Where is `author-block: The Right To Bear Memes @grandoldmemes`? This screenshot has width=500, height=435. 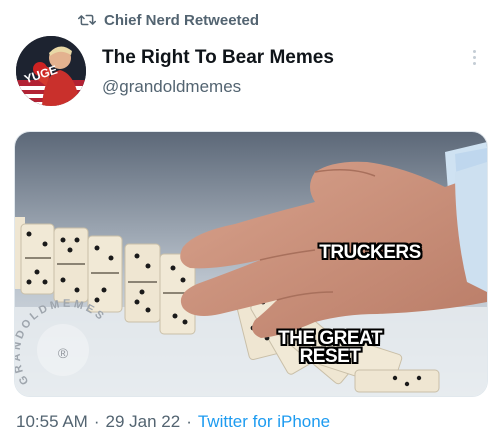
author-block: The Right To Bear Memes @grandoldmemes is located at coordinates (218, 72).